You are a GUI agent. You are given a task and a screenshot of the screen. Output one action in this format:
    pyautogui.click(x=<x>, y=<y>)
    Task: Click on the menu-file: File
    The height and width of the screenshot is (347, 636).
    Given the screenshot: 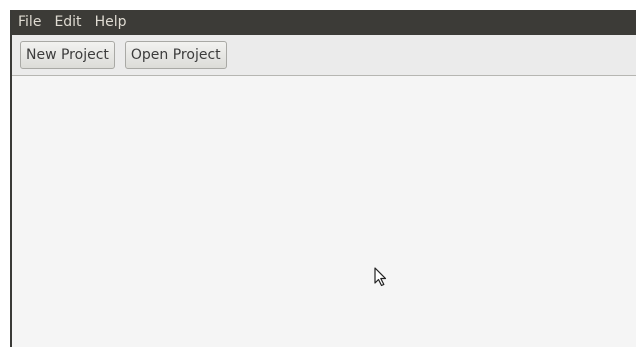 What is the action you would take?
    pyautogui.click(x=29, y=22)
    